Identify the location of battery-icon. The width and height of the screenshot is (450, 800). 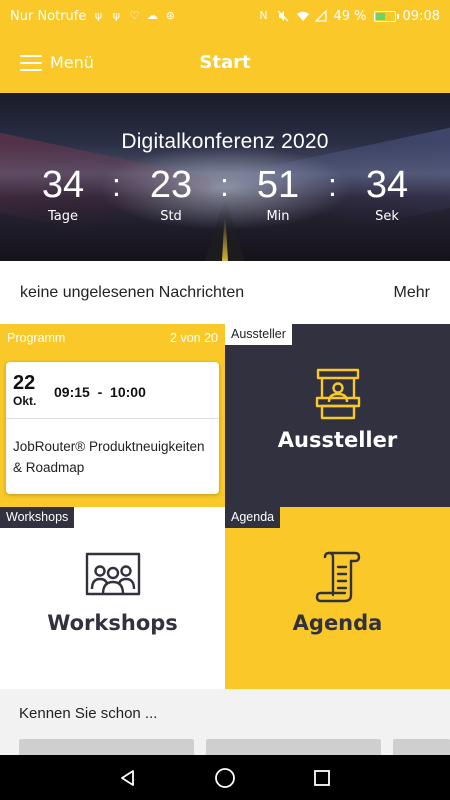
(386, 16).